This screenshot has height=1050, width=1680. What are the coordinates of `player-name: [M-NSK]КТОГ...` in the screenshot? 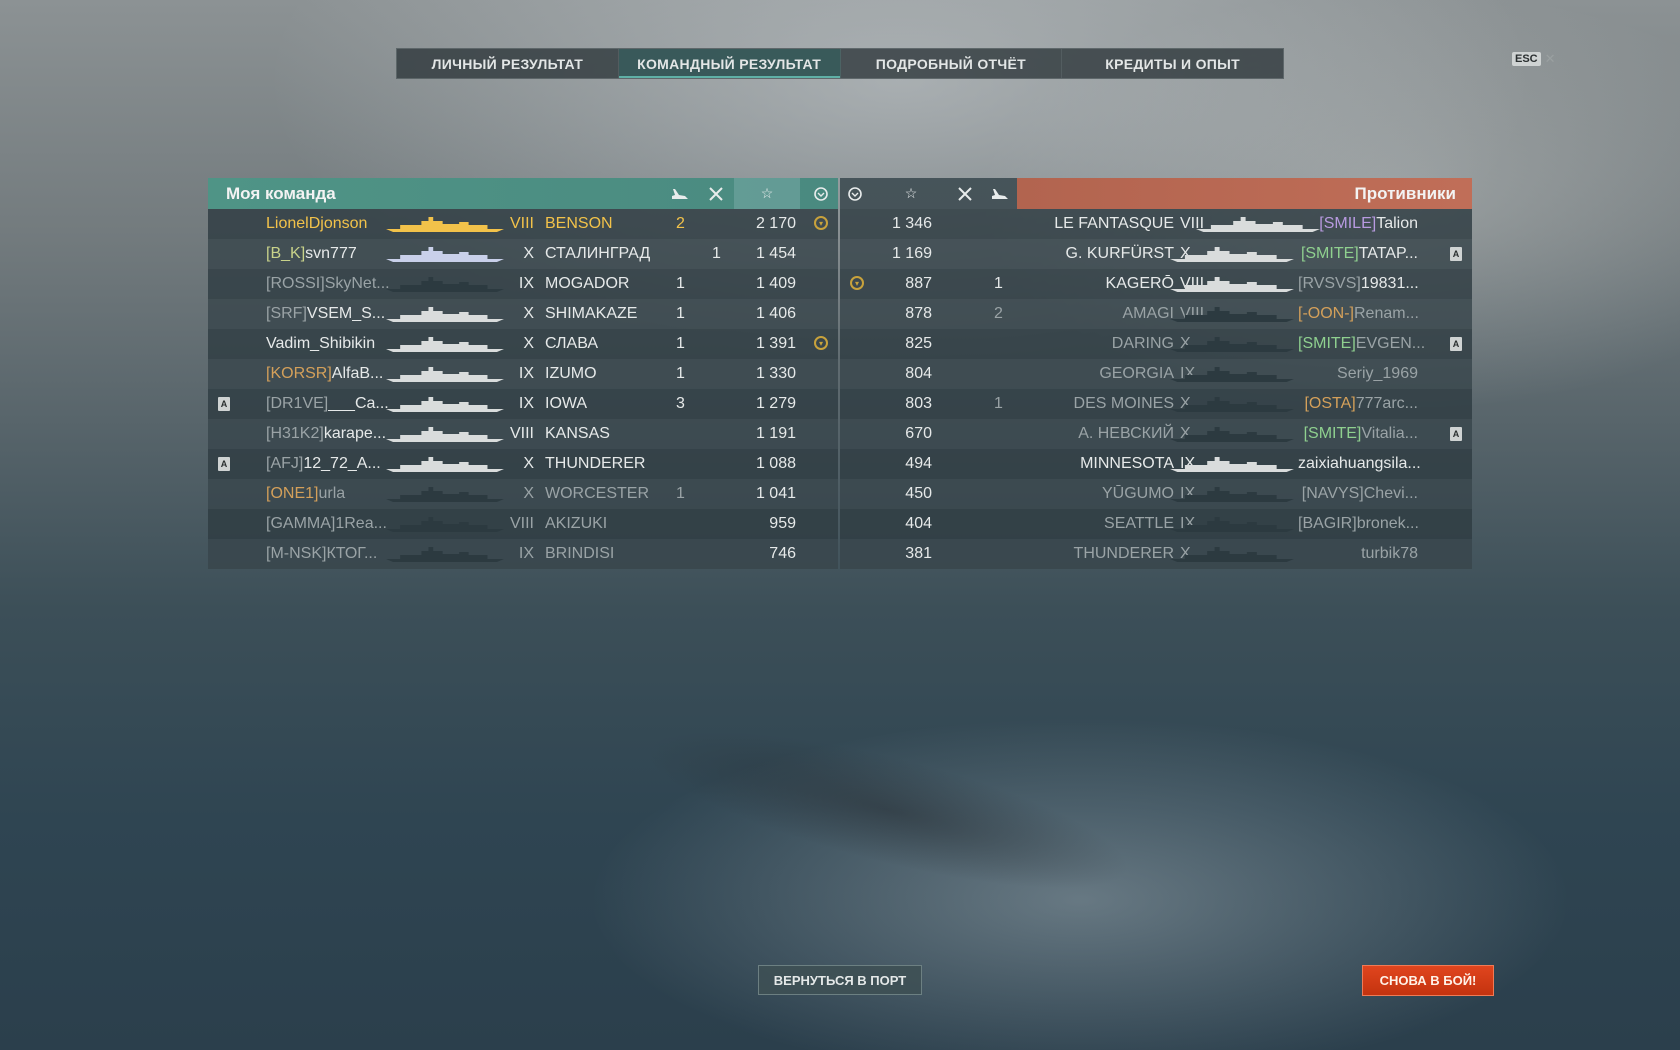 It's located at (321, 554).